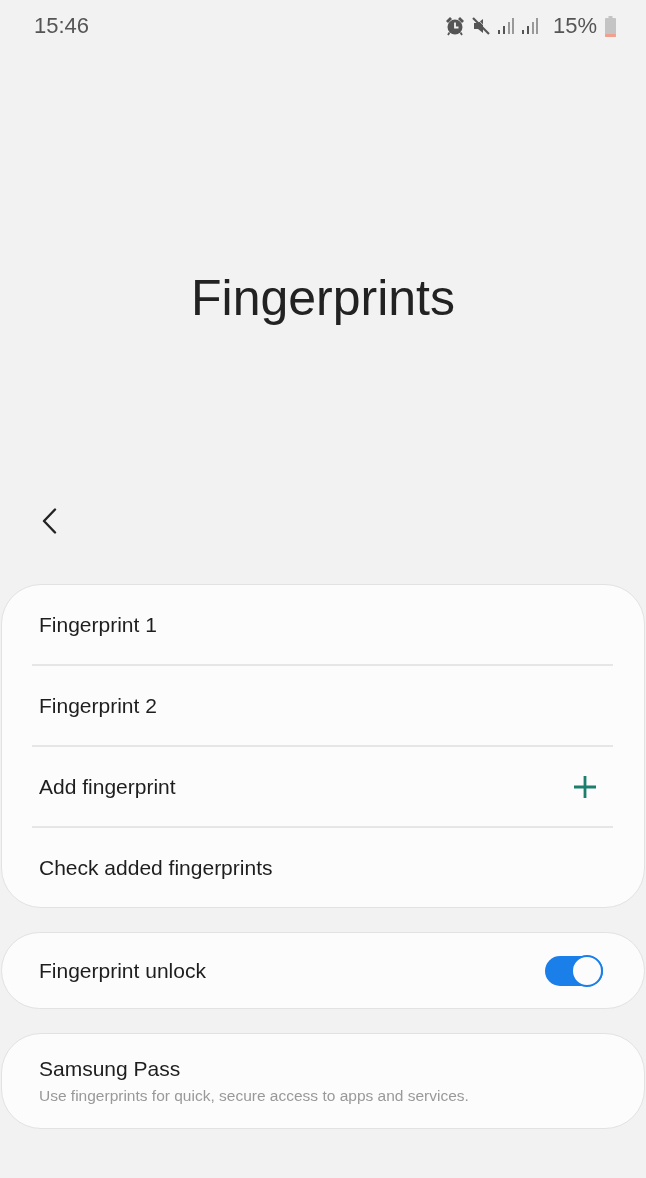 This screenshot has width=646, height=1178. What do you see at coordinates (480, 26) in the screenshot?
I see `muted-speaker-icon` at bounding box center [480, 26].